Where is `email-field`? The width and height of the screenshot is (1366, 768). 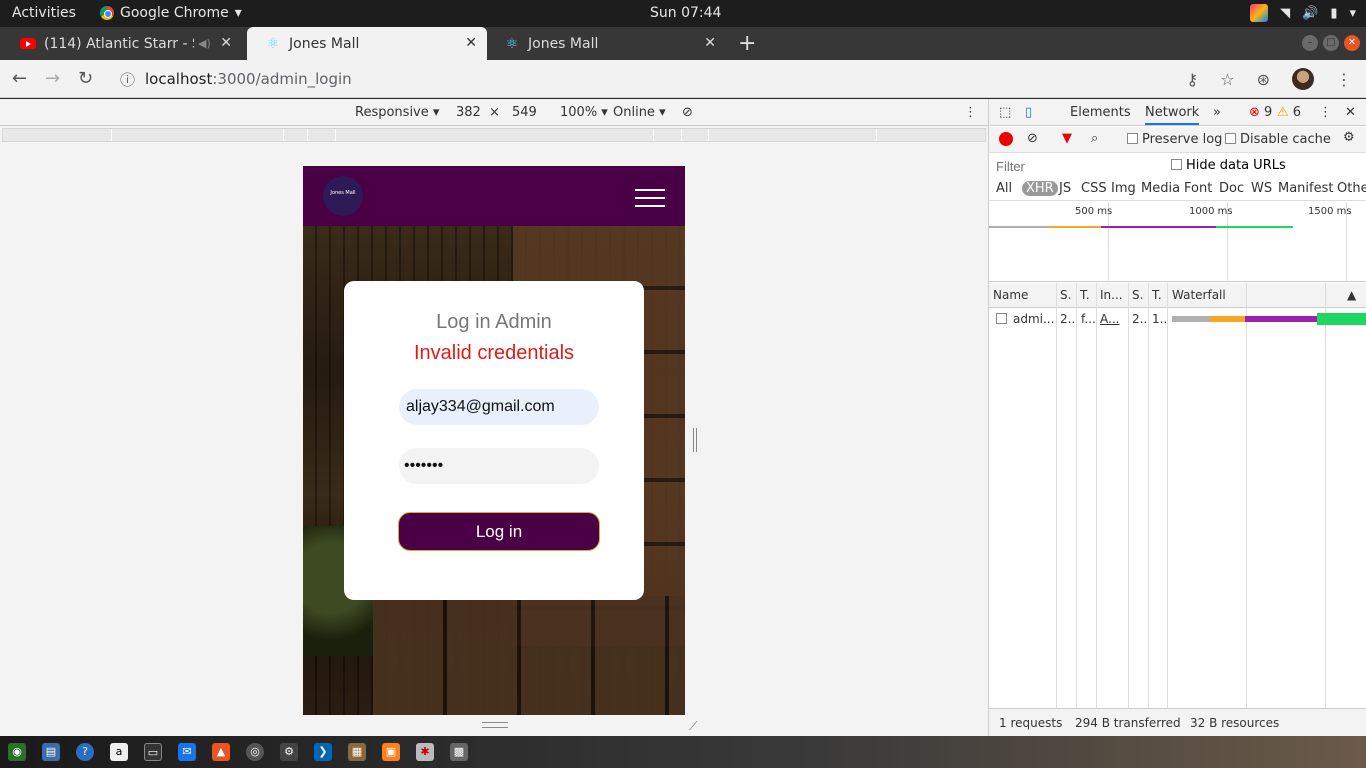 email-field is located at coordinates (499, 407).